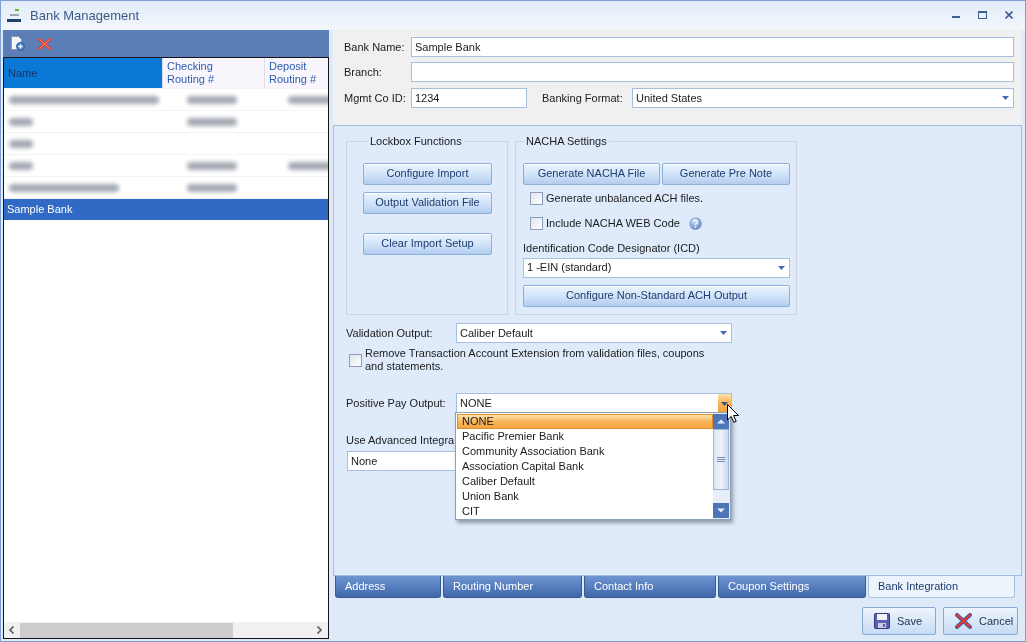  Describe the element at coordinates (85, 15) in the screenshot. I see `window-title: Bank Management` at that location.